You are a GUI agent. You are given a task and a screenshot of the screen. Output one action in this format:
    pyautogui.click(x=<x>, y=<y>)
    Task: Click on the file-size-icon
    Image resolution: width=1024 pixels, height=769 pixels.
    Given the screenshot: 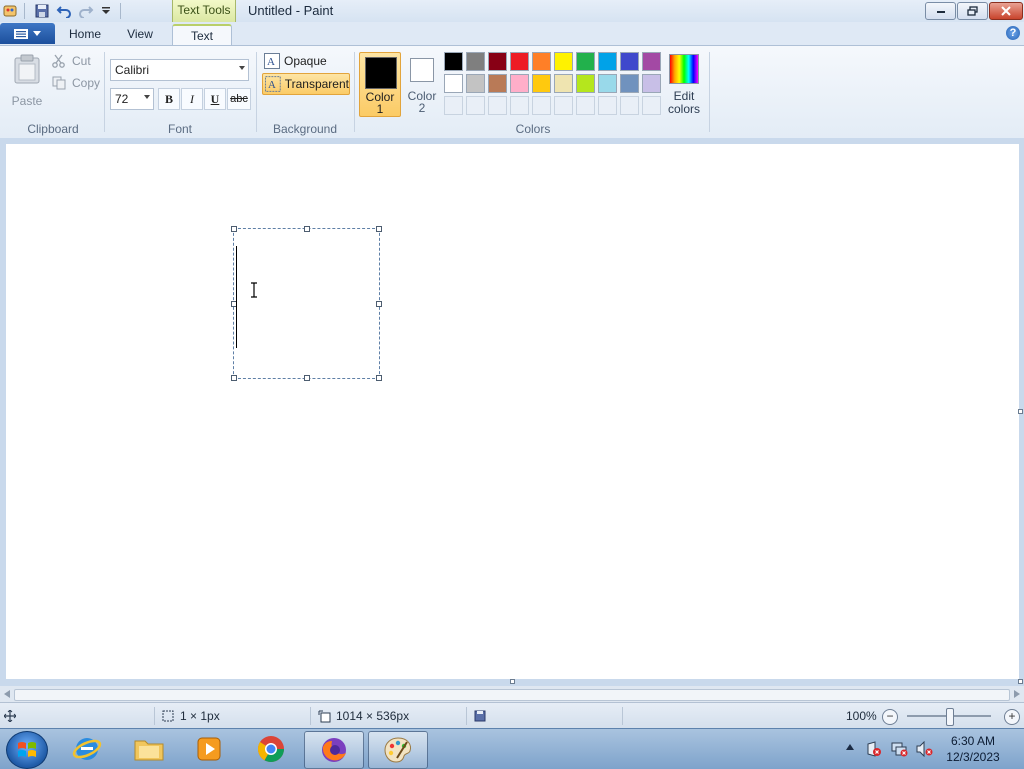 What is the action you would take?
    pyautogui.click(x=480, y=716)
    